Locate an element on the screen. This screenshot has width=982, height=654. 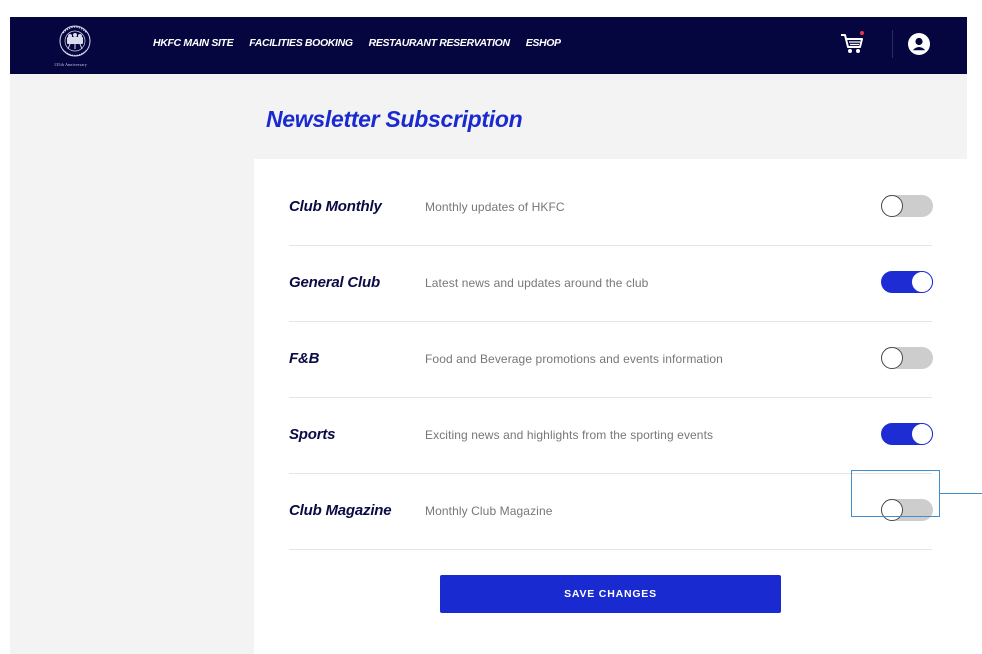
sports-toggle is located at coordinates (907, 434).